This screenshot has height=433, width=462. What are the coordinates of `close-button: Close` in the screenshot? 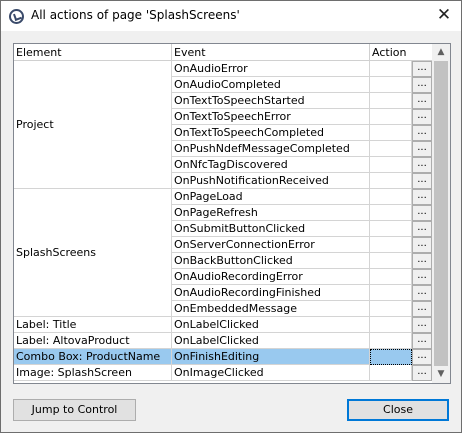 It's located at (398, 410).